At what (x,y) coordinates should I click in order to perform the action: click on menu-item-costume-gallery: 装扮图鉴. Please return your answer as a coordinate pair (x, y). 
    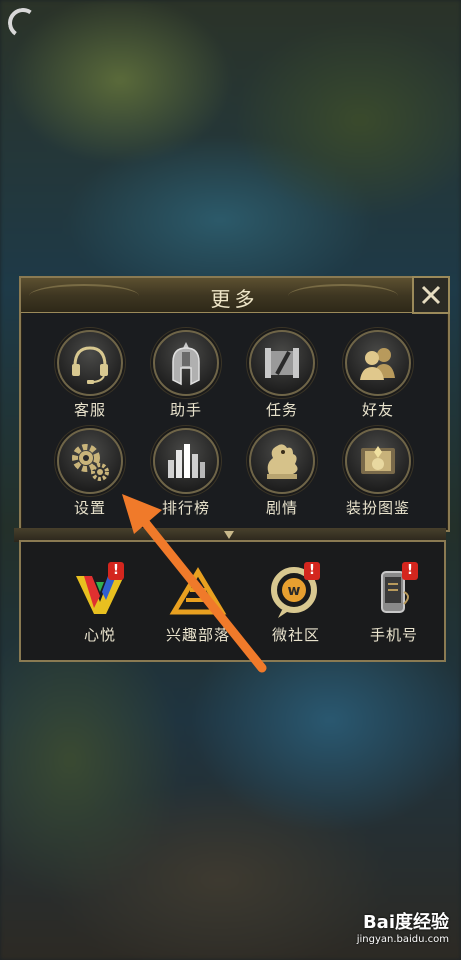
    Looking at the image, I should click on (378, 473).